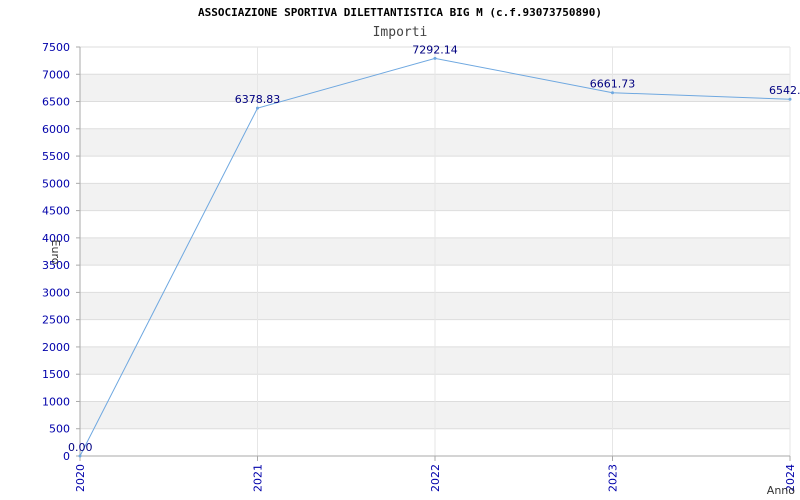  What do you see at coordinates (56, 292) in the screenshot?
I see `y-tick-label: 3000` at bounding box center [56, 292].